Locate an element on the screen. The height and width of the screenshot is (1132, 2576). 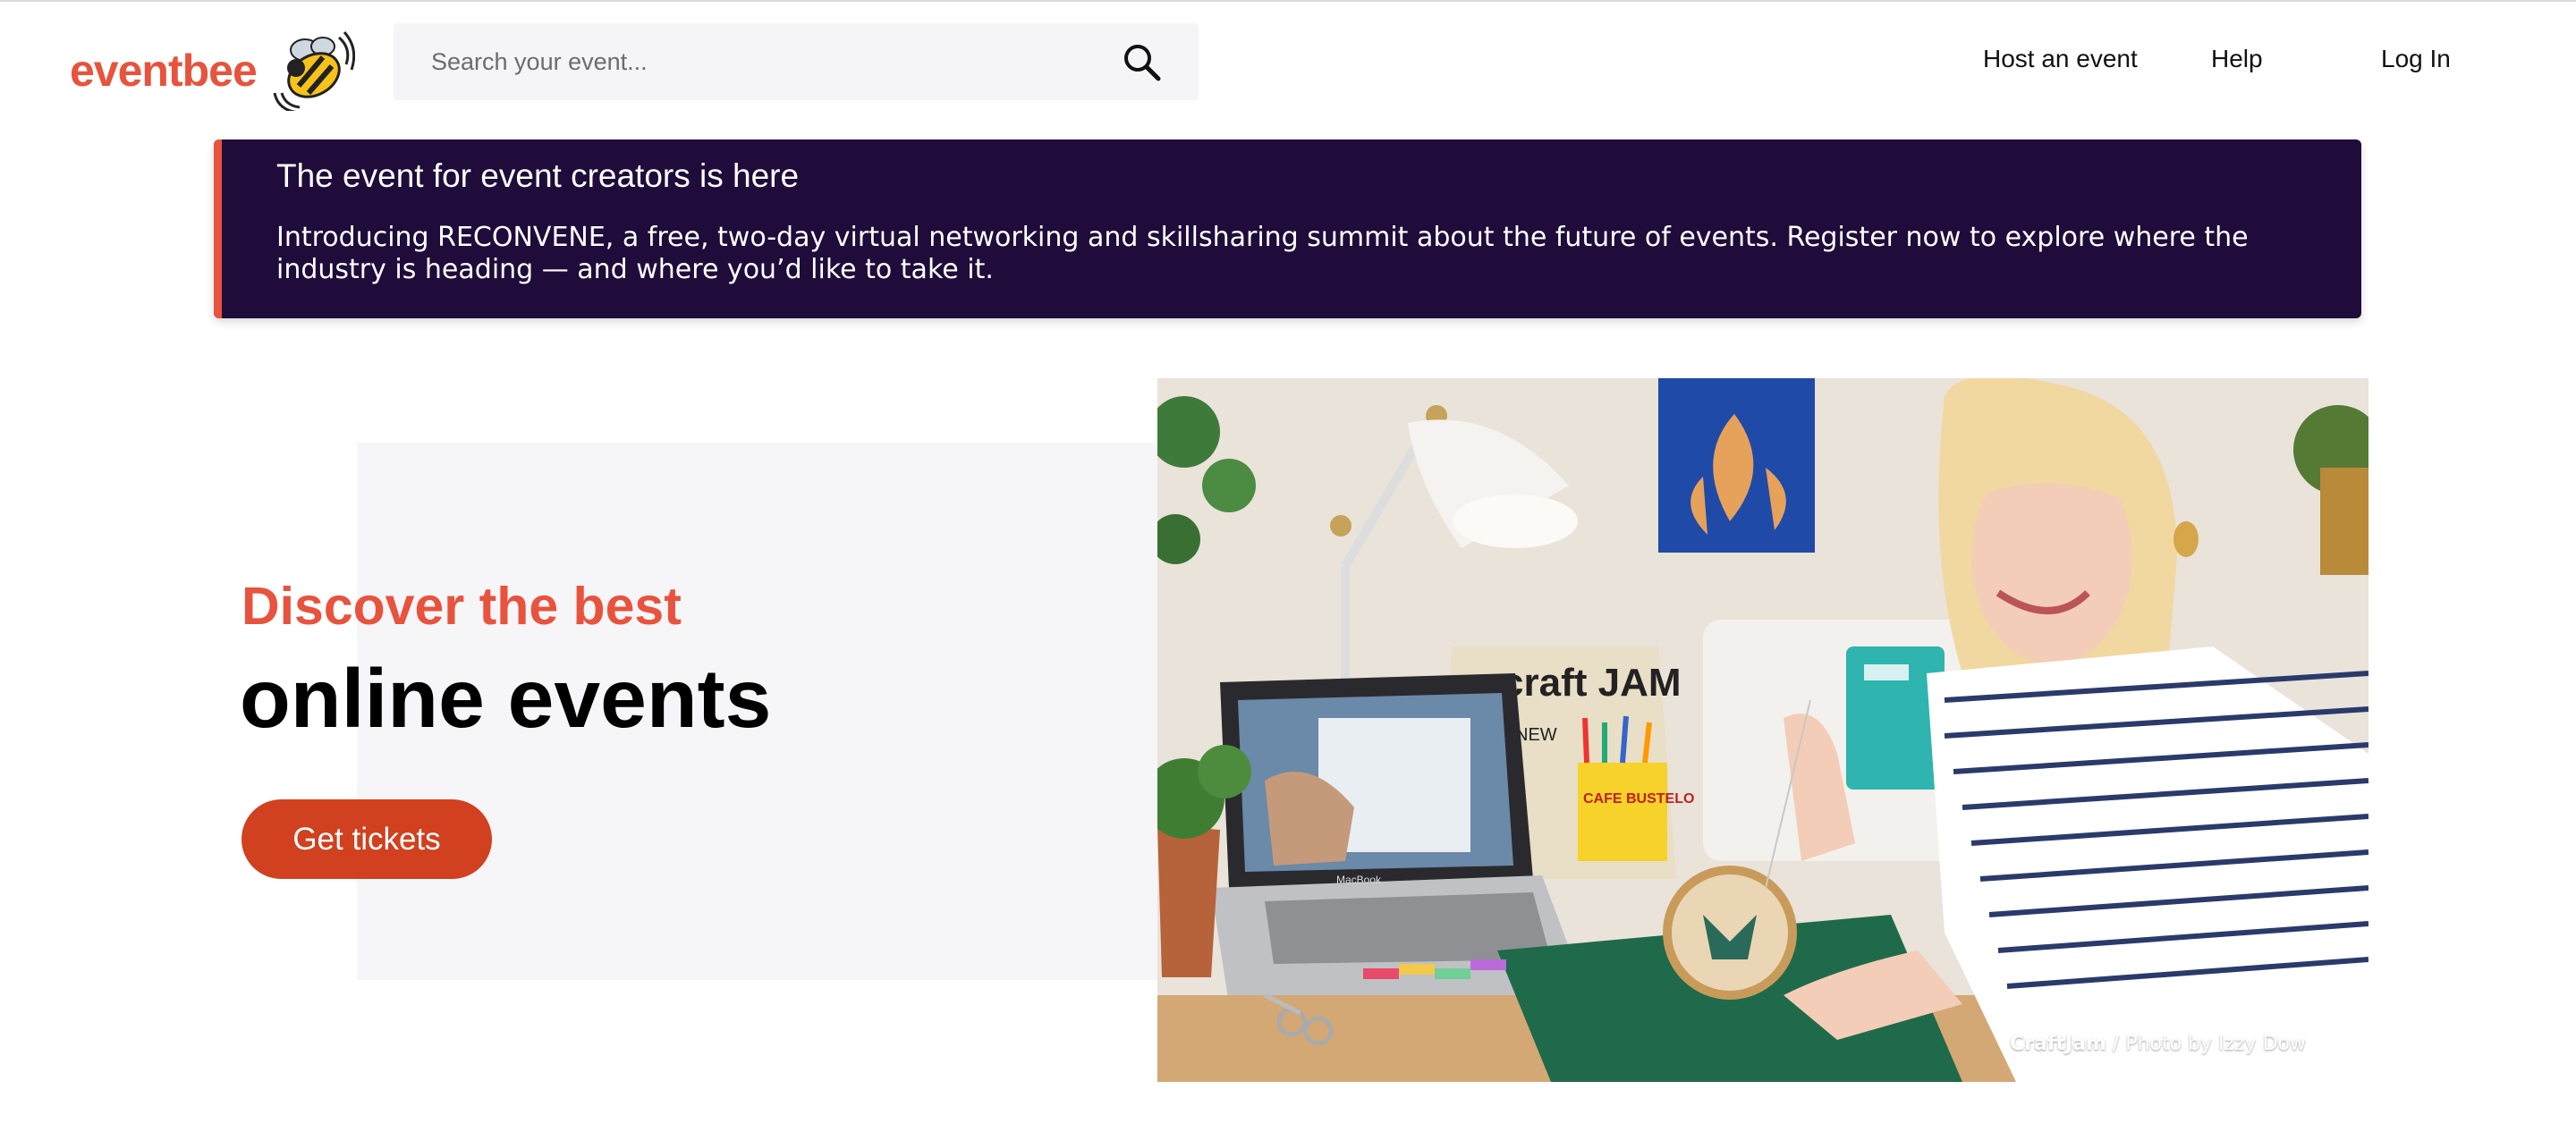
photo-credit: CraftJam / Photo by Izzy Dow is located at coordinates (2158, 1044).